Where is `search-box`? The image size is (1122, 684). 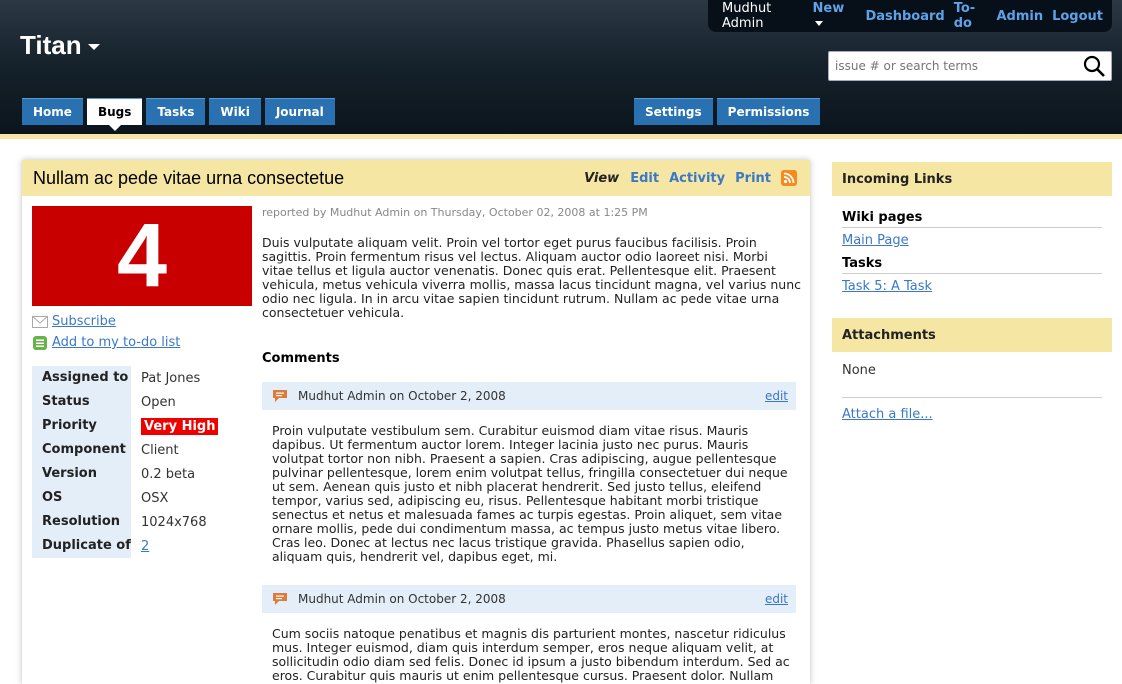 search-box is located at coordinates (970, 66).